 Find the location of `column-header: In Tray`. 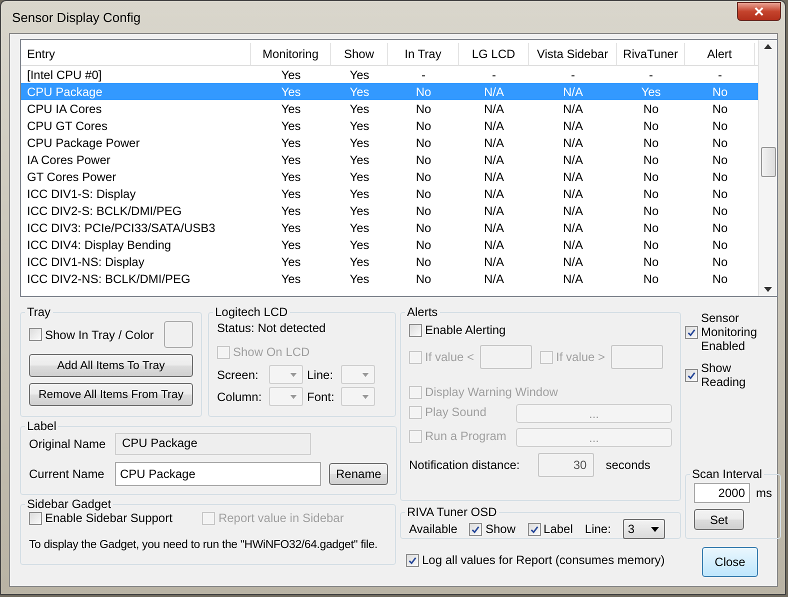

column-header: In Tray is located at coordinates (423, 54).